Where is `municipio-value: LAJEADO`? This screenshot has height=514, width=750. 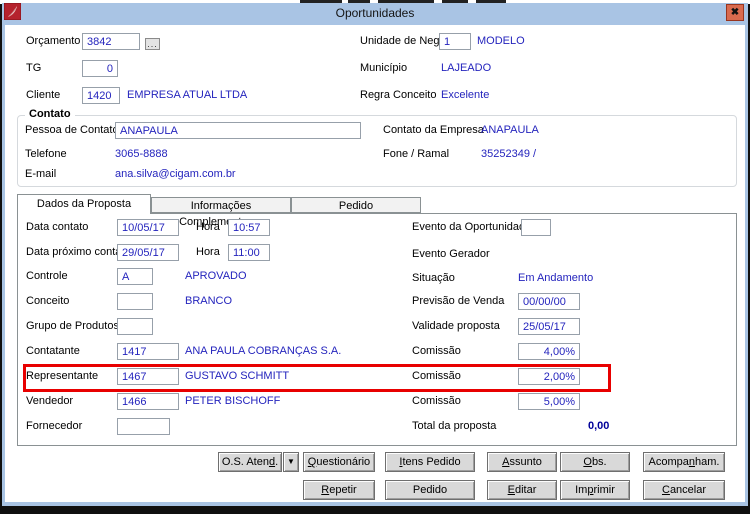 municipio-value: LAJEADO is located at coordinates (466, 68).